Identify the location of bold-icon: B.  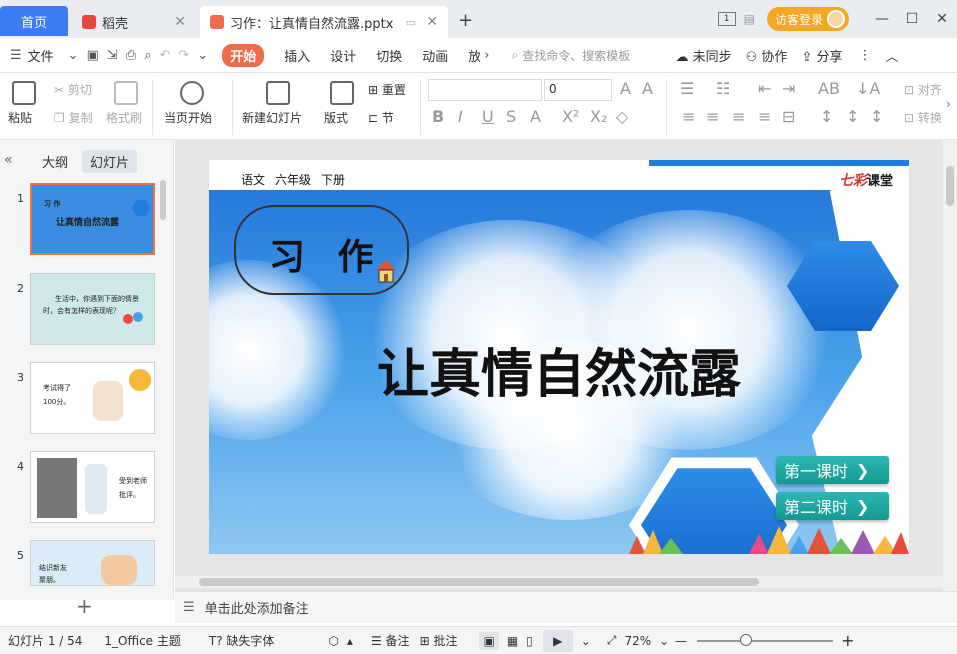
(438, 116).